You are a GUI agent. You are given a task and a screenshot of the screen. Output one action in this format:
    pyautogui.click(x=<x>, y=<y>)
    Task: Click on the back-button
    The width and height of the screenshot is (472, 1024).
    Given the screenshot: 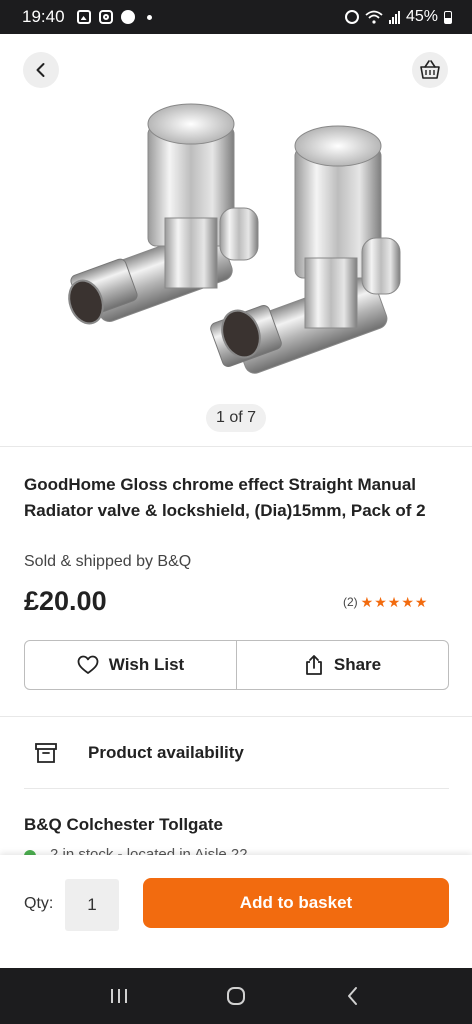 What is the action you would take?
    pyautogui.click(x=41, y=70)
    